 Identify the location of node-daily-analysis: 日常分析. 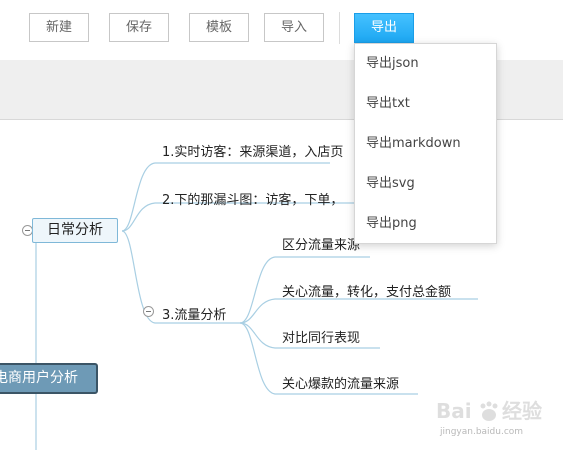
(75, 230).